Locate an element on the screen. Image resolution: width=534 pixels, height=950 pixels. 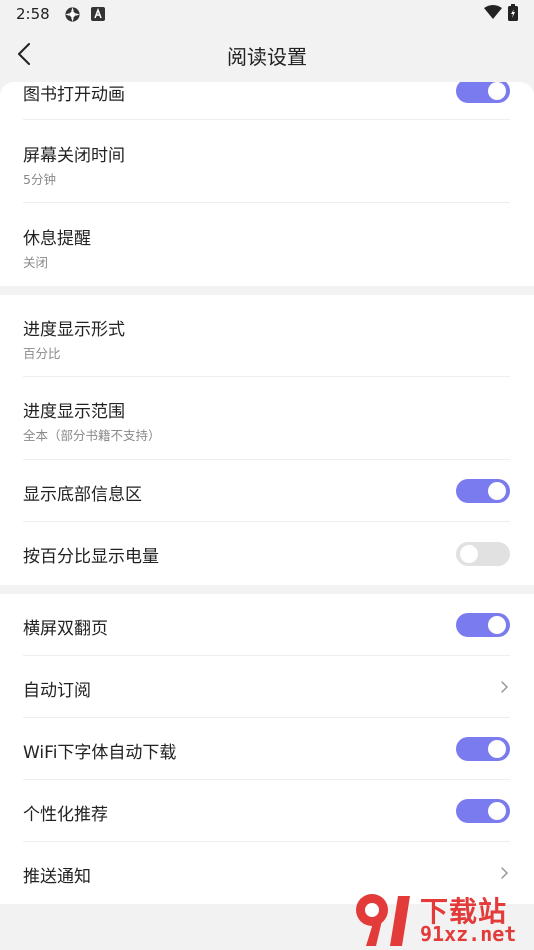
setting-label: 按百分比显示电量 is located at coordinates (91, 557).